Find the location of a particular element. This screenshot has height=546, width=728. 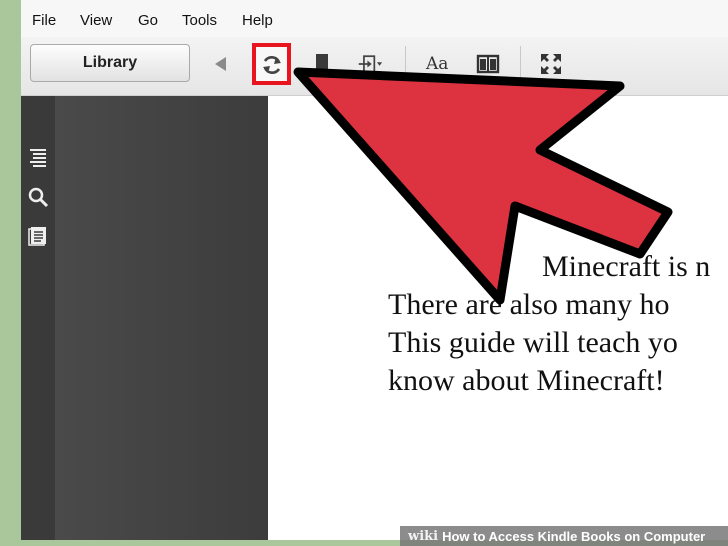

table-of-contents-icon is located at coordinates (38, 157).